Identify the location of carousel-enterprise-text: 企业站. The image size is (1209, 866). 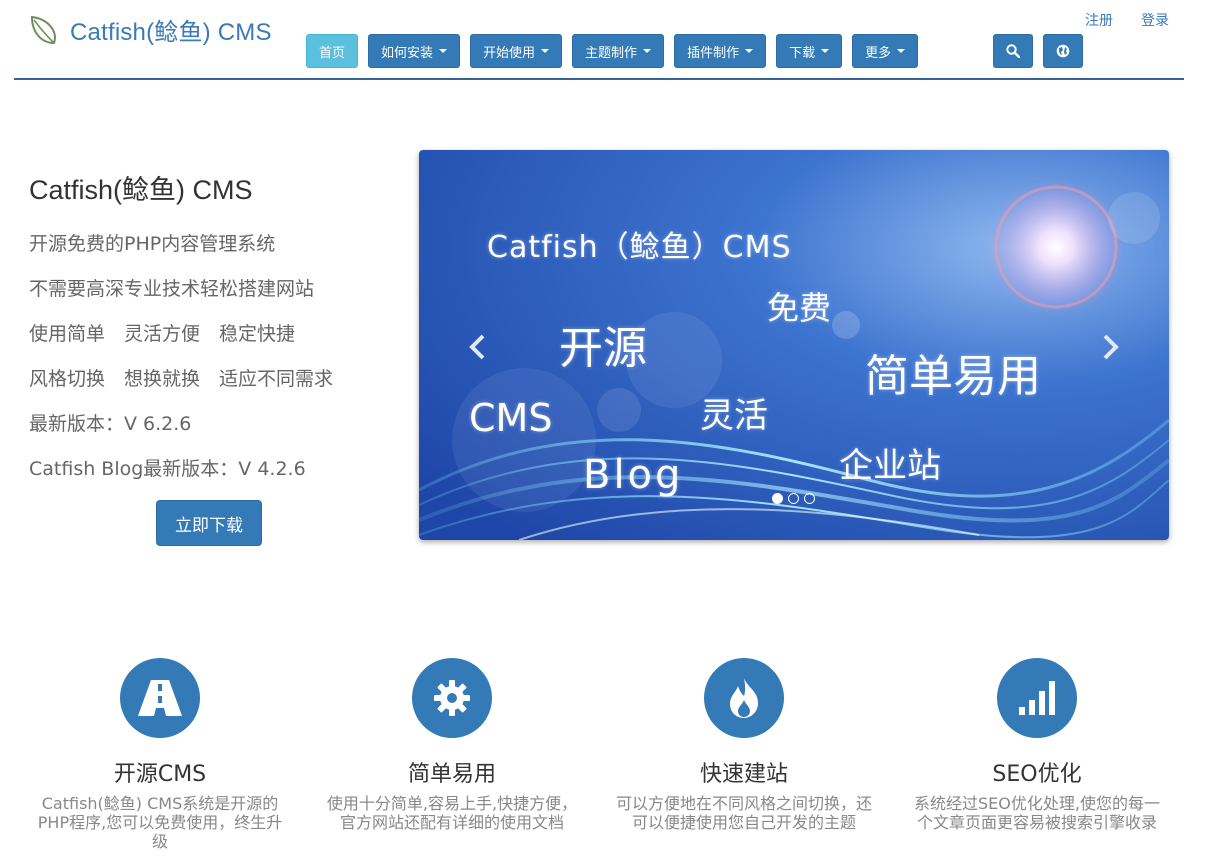
(890, 466).